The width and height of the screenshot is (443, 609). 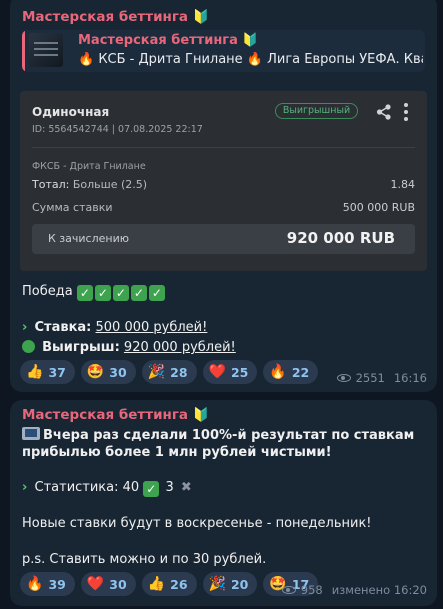 I want to click on reply-accent-bar, so click(x=23, y=51).